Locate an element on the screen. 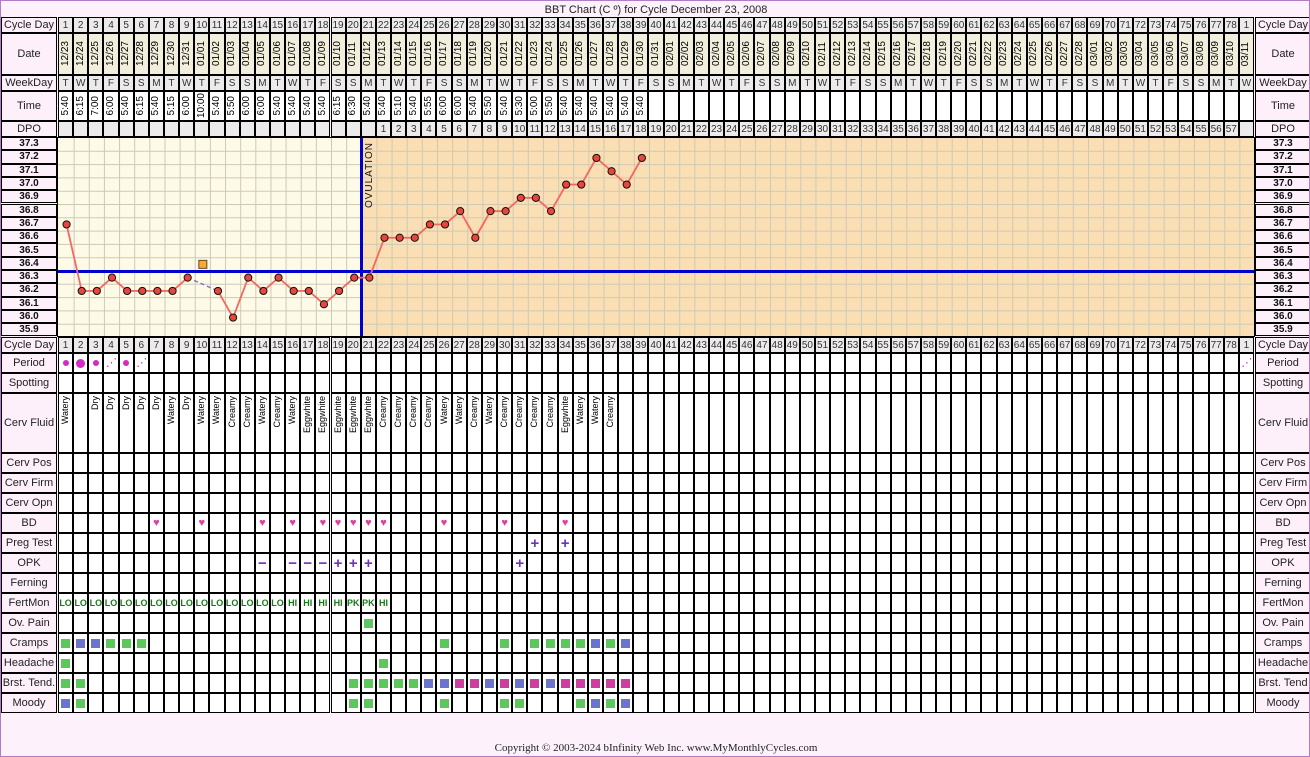  time-value: 6:15 is located at coordinates (81, 106).